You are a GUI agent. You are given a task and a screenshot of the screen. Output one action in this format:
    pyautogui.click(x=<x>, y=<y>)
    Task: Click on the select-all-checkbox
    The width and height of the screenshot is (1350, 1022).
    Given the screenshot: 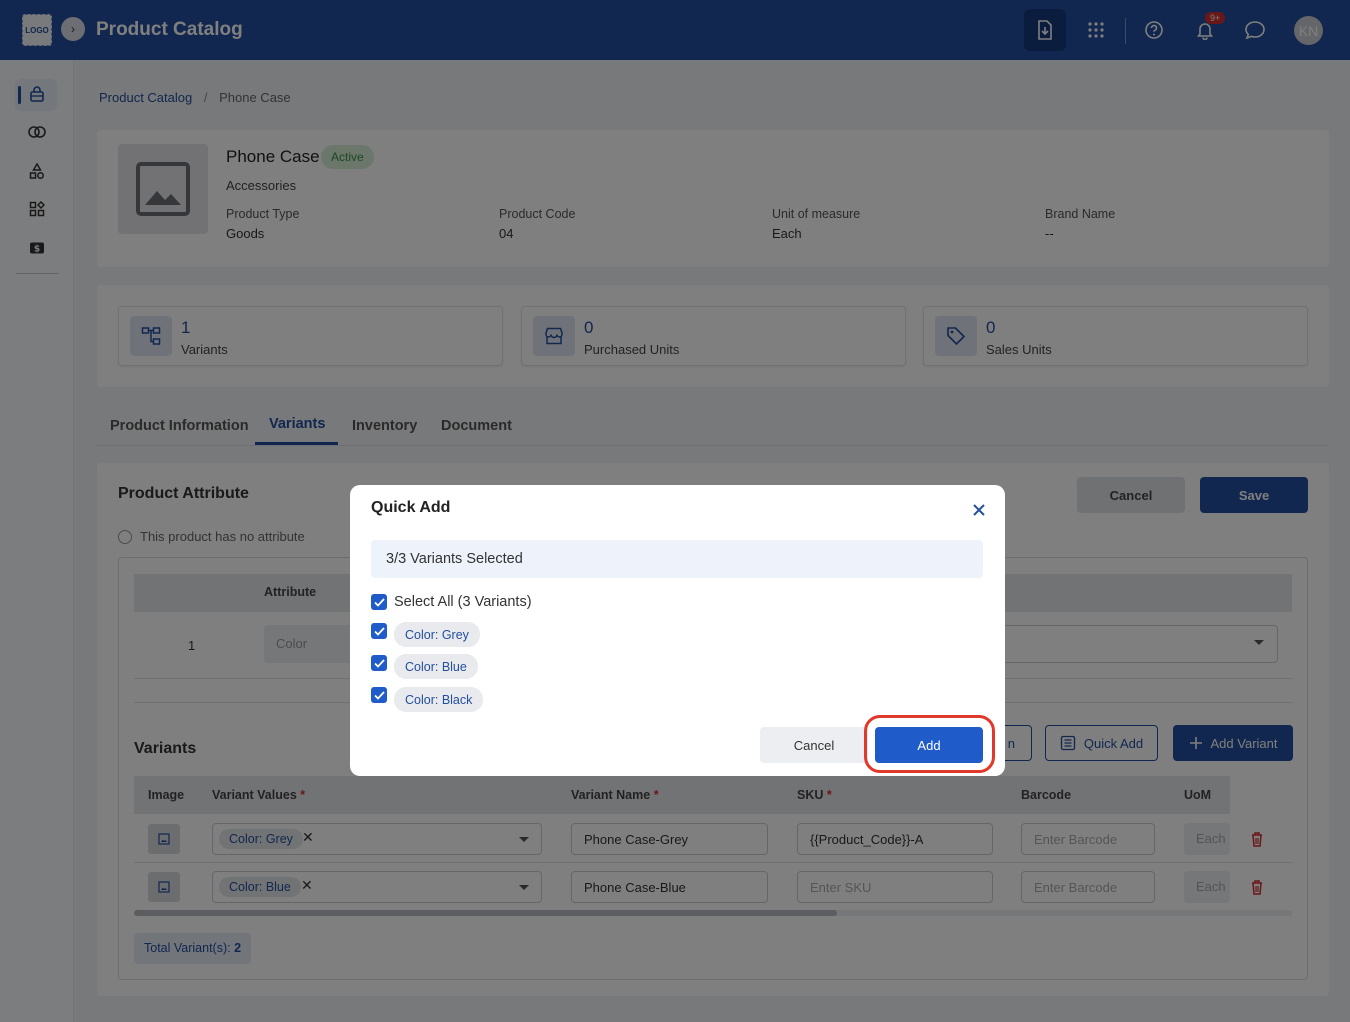 What is the action you would take?
    pyautogui.click(x=379, y=602)
    